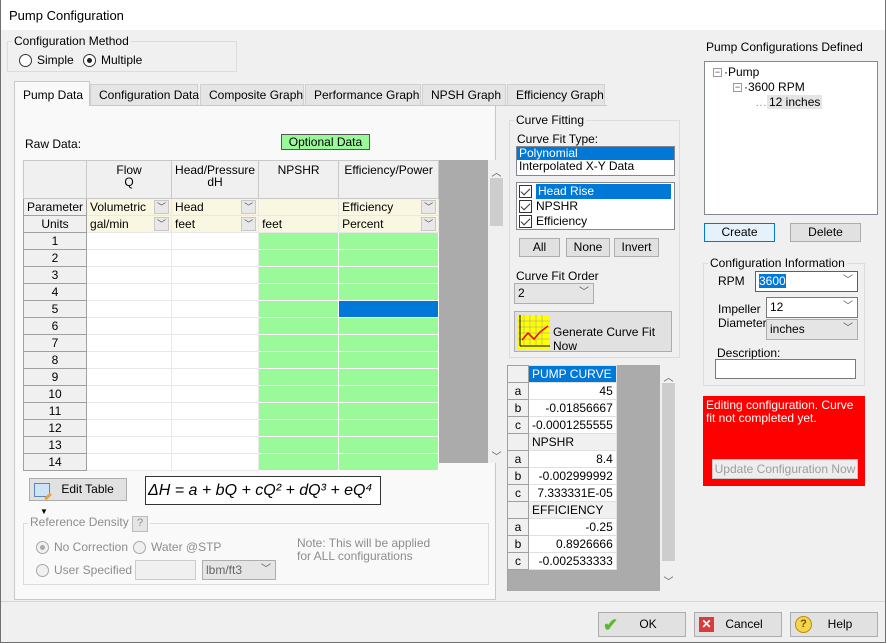  What do you see at coordinates (215, 224) in the screenshot?
I see `head-units-select: feet ﹀` at bounding box center [215, 224].